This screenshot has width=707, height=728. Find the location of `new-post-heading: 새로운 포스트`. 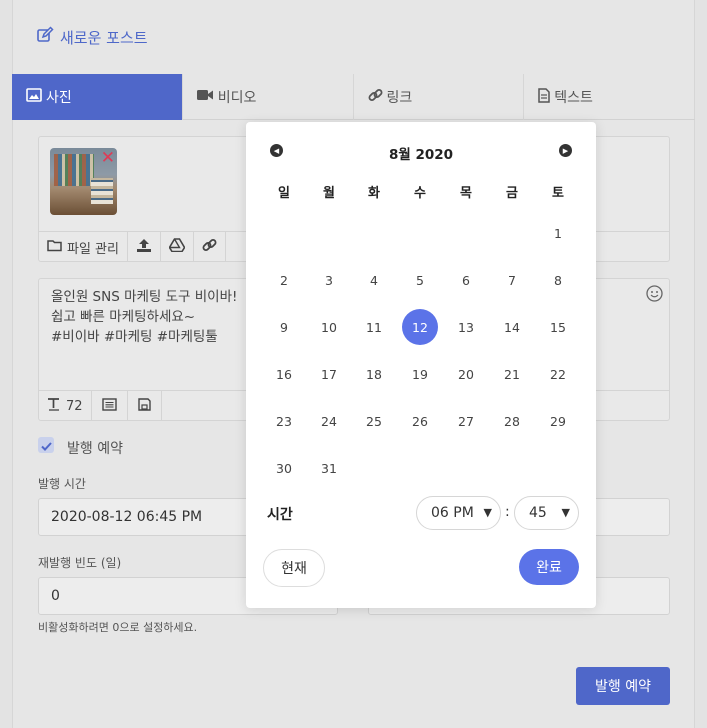

new-post-heading: 새로운 포스트 is located at coordinates (92, 37).